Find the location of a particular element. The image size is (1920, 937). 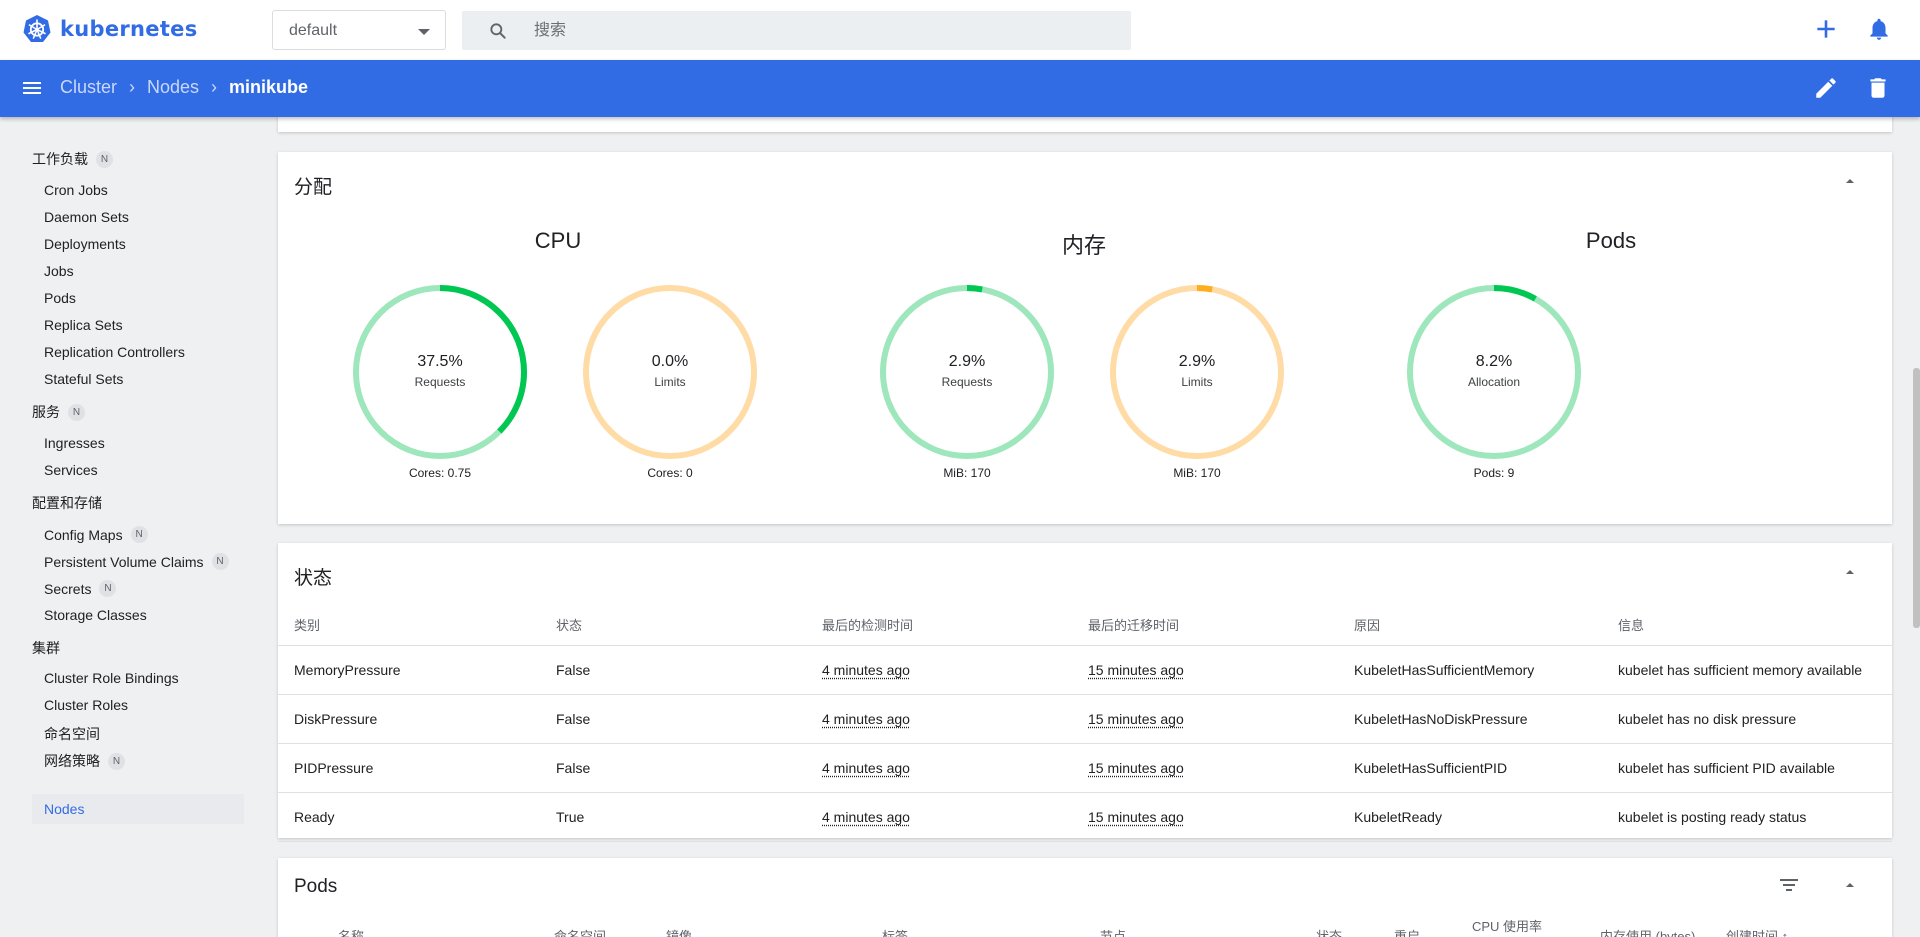

sidebar-item-stateful-sets: Stateful Sets is located at coordinates (83, 379).